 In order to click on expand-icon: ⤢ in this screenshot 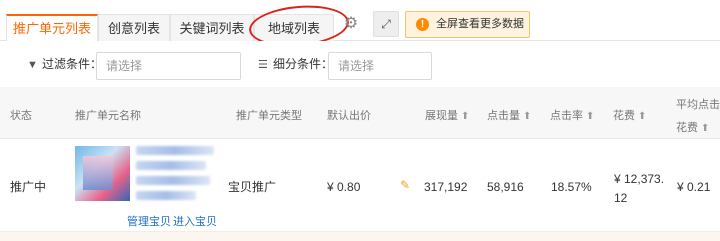, I will do `click(386, 24)`.